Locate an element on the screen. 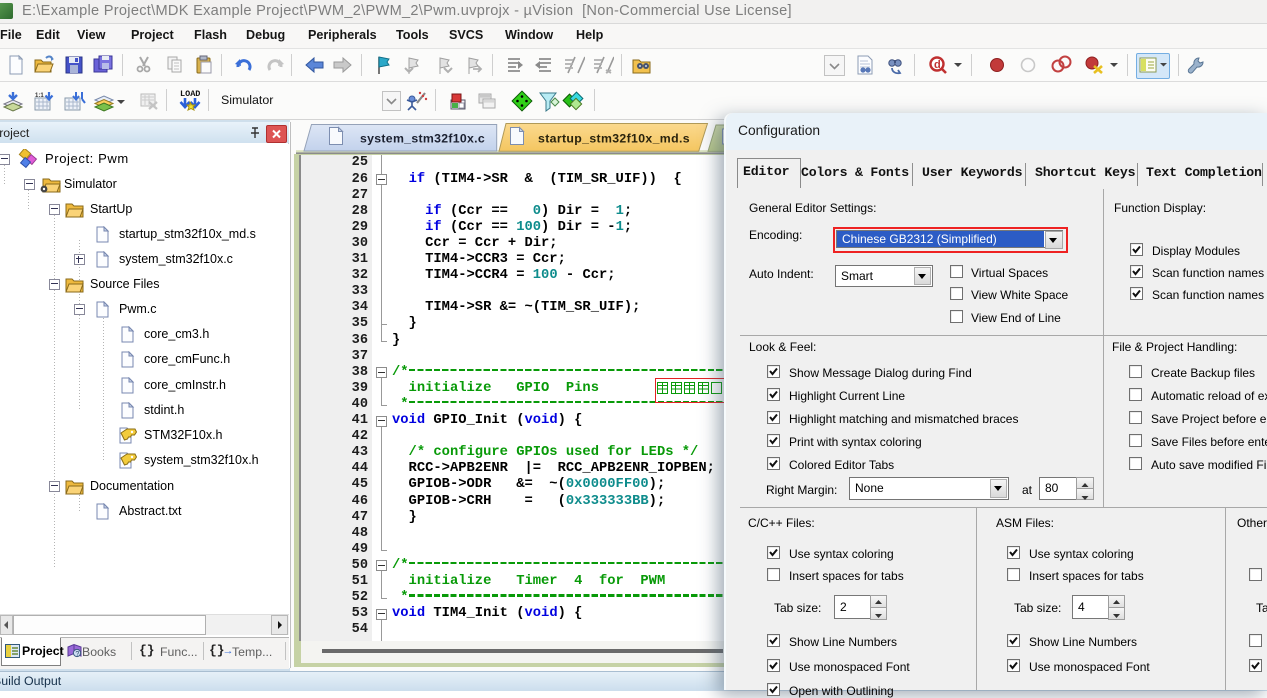  svg-text: system_stm32f10x.c is located at coordinates (422, 139).